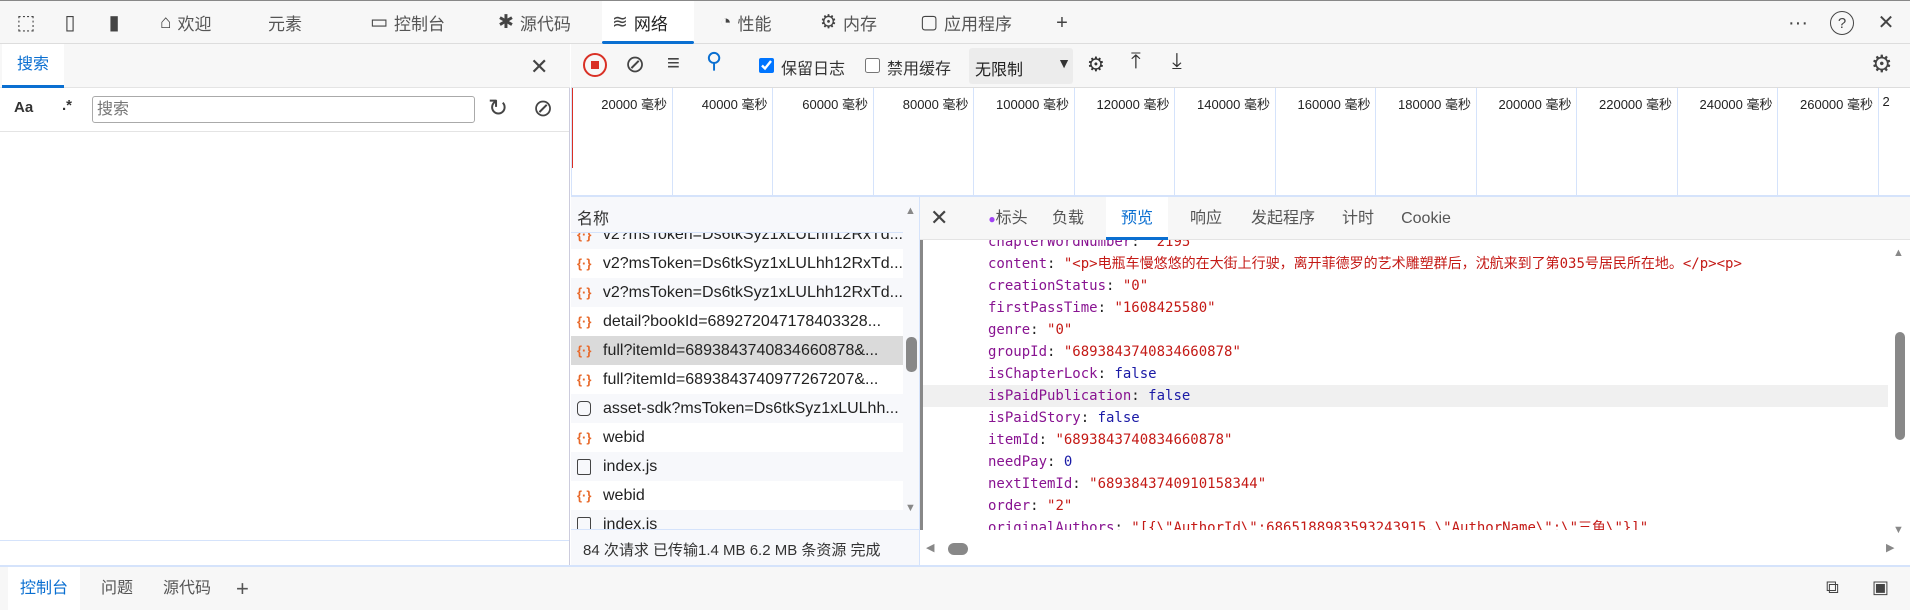 The height and width of the screenshot is (610, 1910). I want to click on filter-icon: ≡, so click(673, 63).